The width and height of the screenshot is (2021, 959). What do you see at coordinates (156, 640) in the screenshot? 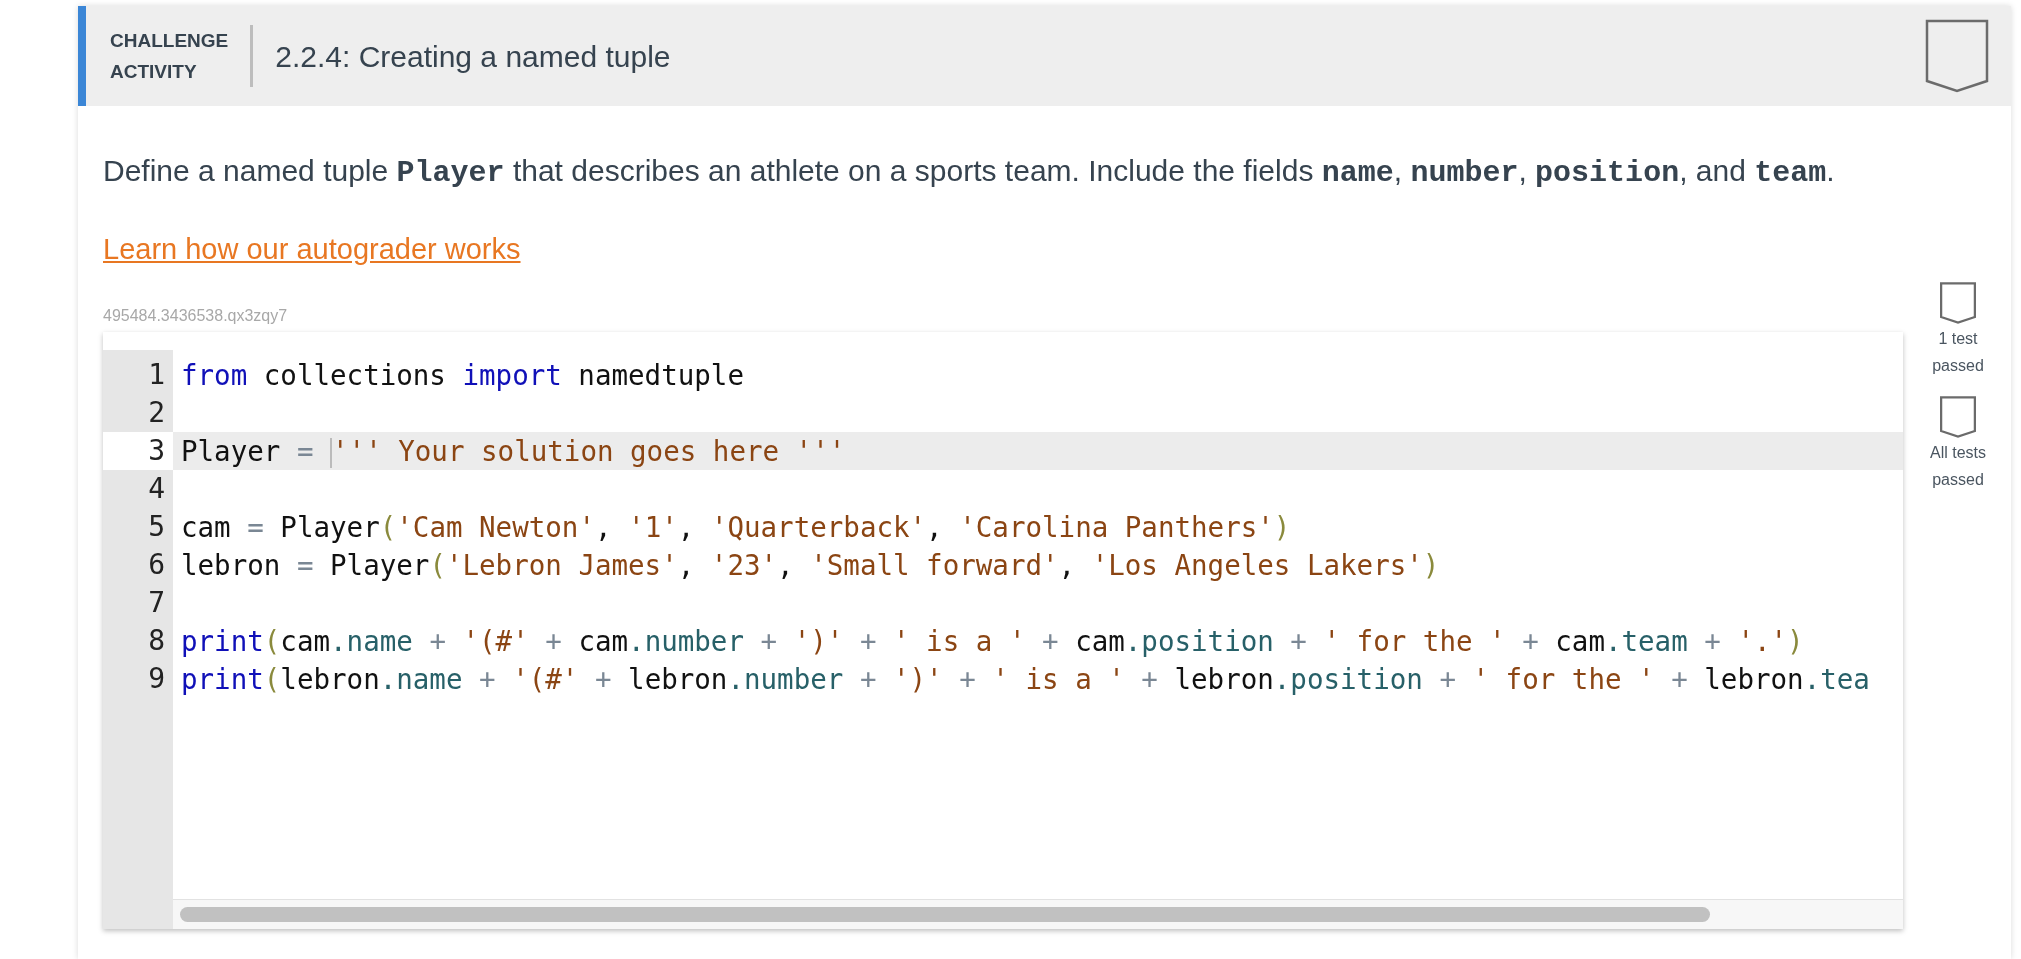
I see `line-number: 8` at bounding box center [156, 640].